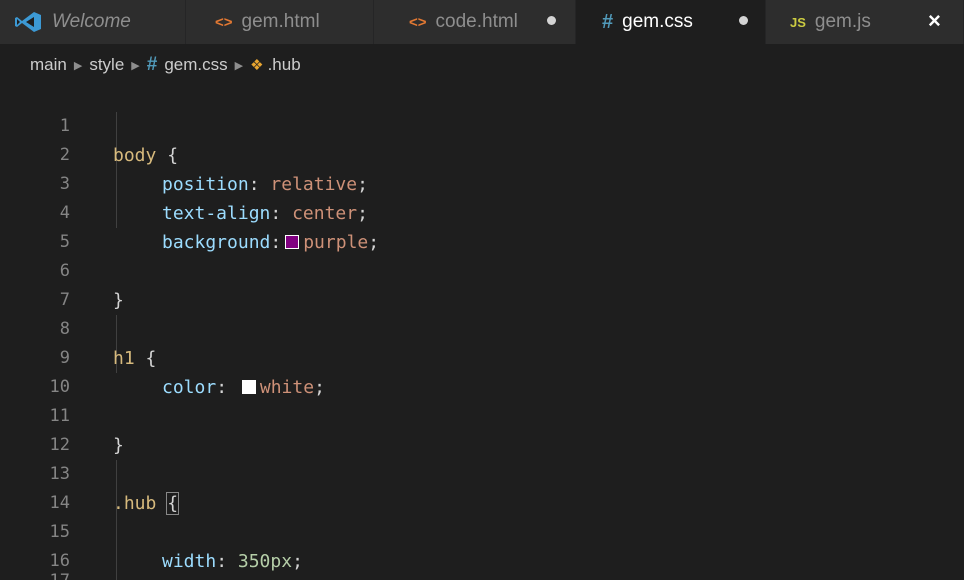 The image size is (964, 580). I want to click on code-line: 11 }, so click(482, 414).